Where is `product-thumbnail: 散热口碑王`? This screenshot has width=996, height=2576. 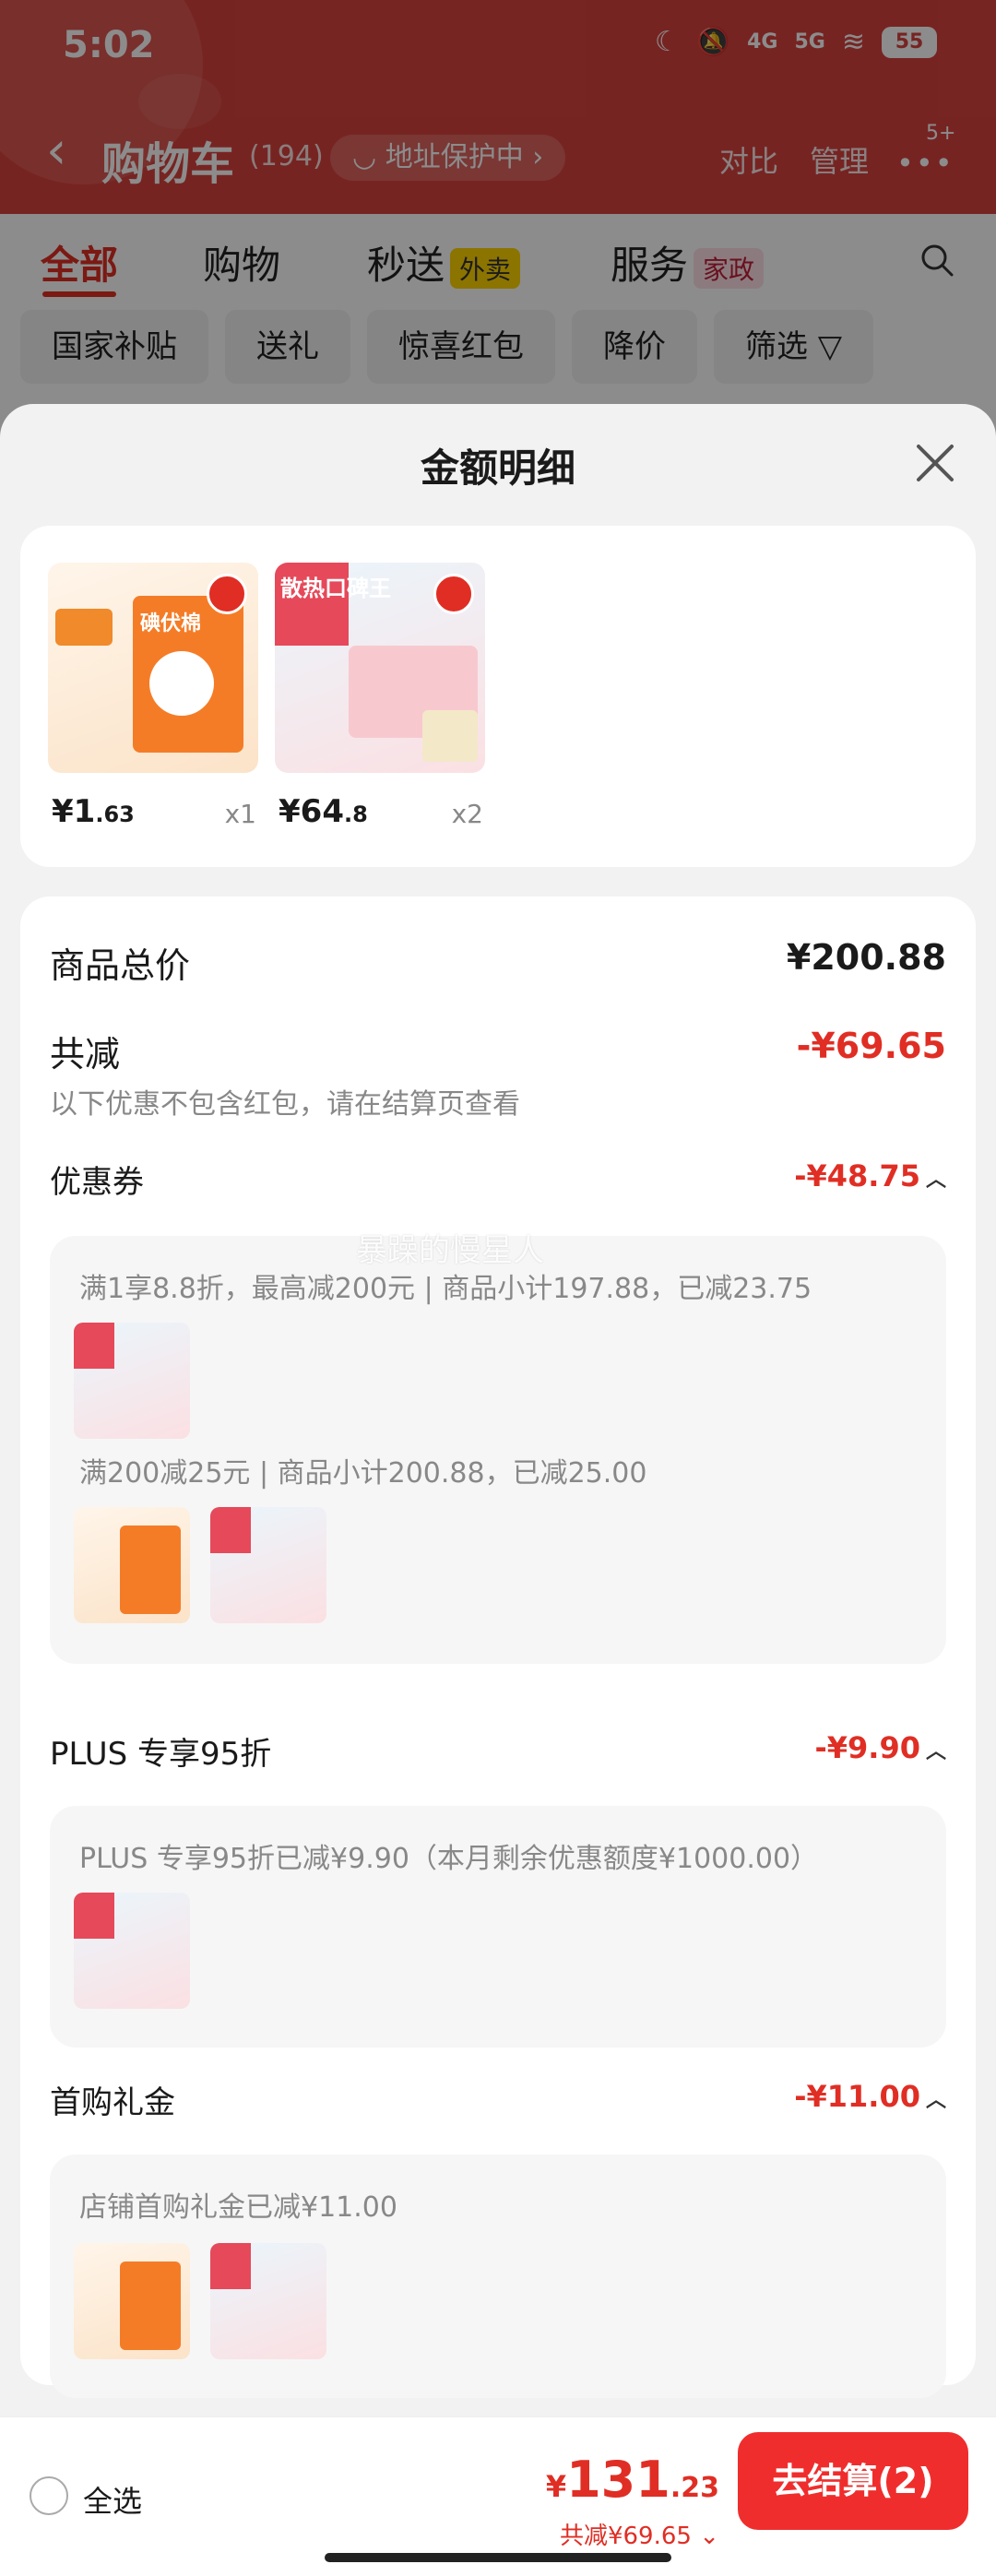
product-thumbnail: 散热口碑王 is located at coordinates (380, 668).